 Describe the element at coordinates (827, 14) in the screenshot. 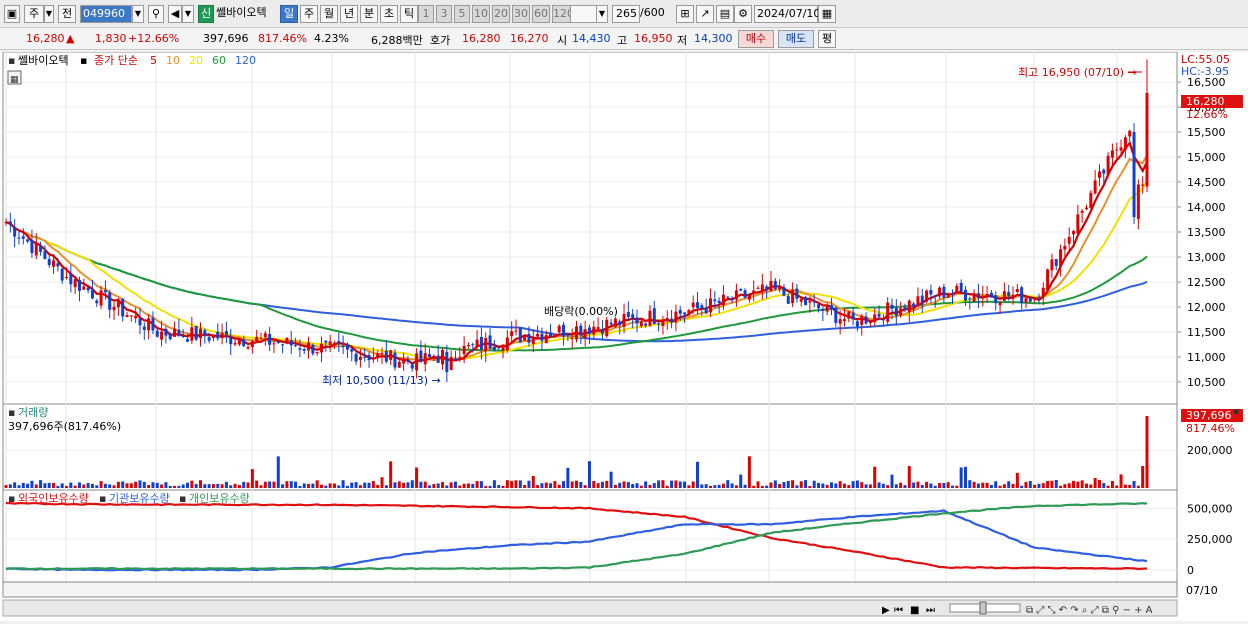

I see `calendar-icon: ▦` at that location.